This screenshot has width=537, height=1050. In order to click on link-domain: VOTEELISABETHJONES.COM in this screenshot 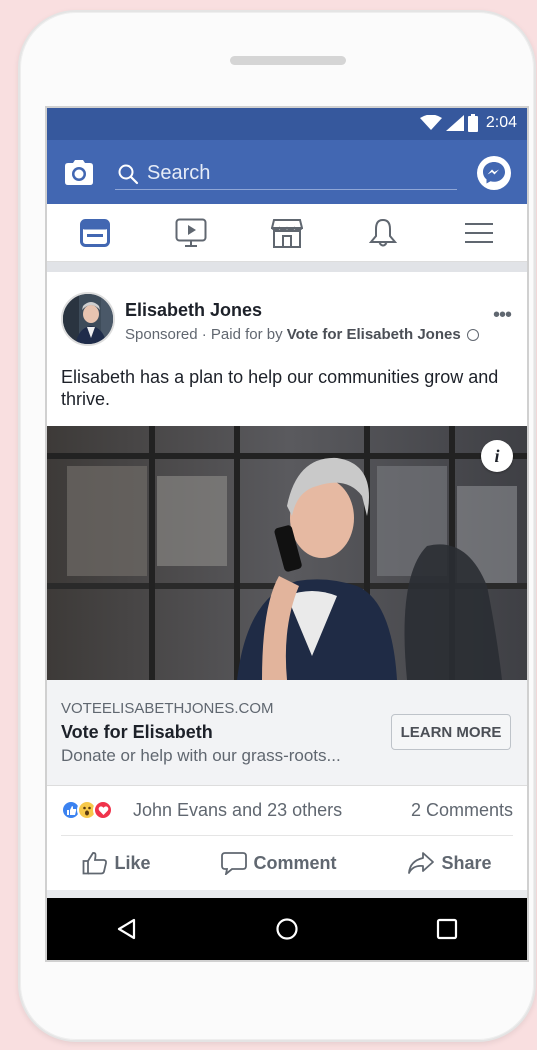, I will do `click(167, 708)`.